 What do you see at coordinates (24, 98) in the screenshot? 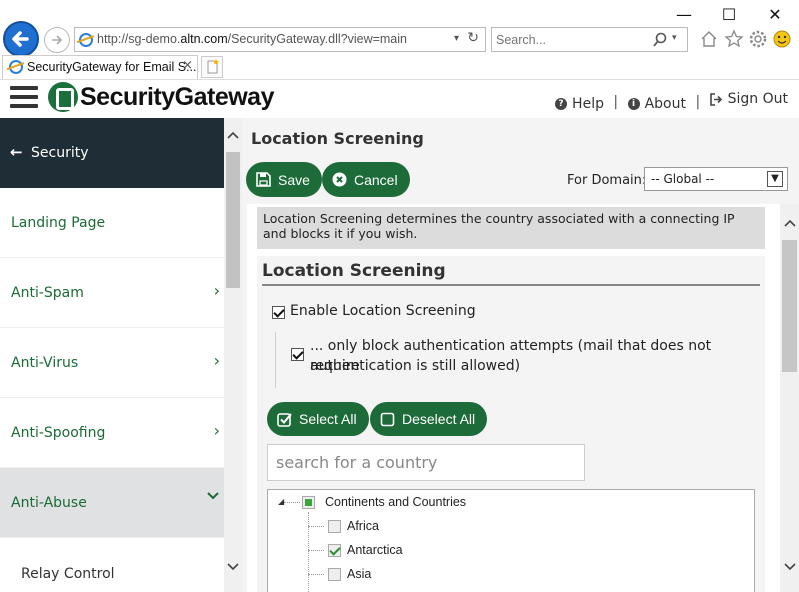
I see `hamburger-menu-icon` at bounding box center [24, 98].